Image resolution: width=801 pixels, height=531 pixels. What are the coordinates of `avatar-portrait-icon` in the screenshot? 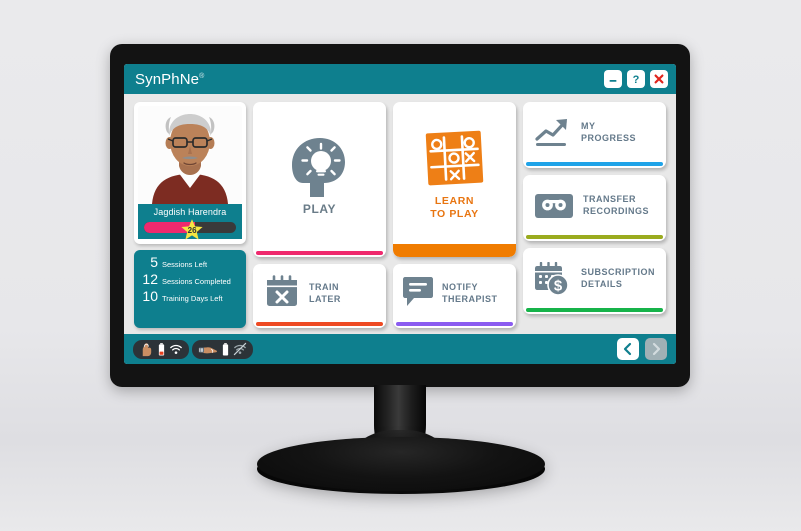 It's located at (190, 155).